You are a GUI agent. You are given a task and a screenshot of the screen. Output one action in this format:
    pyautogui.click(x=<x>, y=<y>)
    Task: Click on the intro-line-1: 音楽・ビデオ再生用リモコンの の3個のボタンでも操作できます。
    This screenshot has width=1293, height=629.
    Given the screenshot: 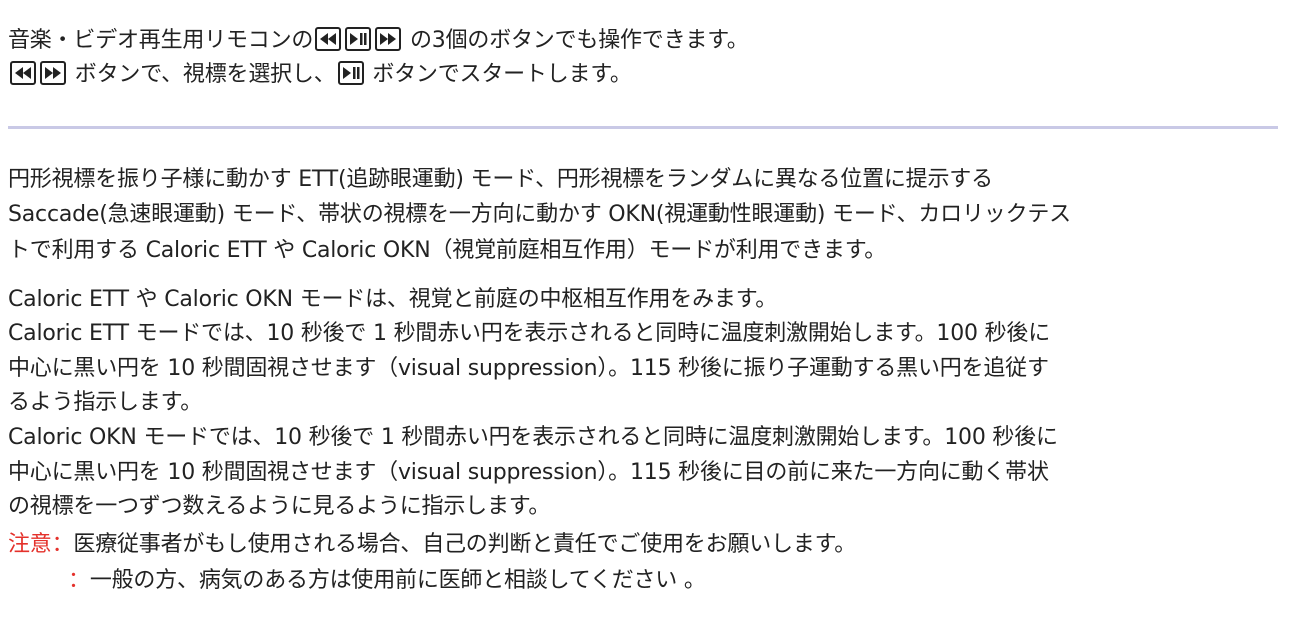 What is the action you would take?
    pyautogui.click(x=645, y=41)
    